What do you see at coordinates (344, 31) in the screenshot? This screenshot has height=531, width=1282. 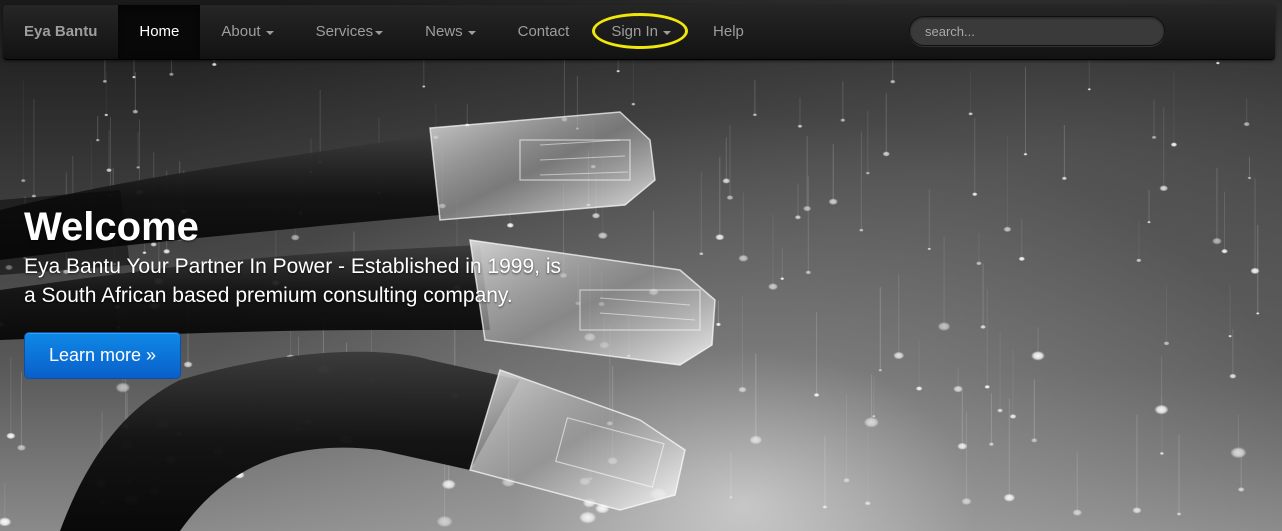 I see `nav-item-label: Services` at bounding box center [344, 31].